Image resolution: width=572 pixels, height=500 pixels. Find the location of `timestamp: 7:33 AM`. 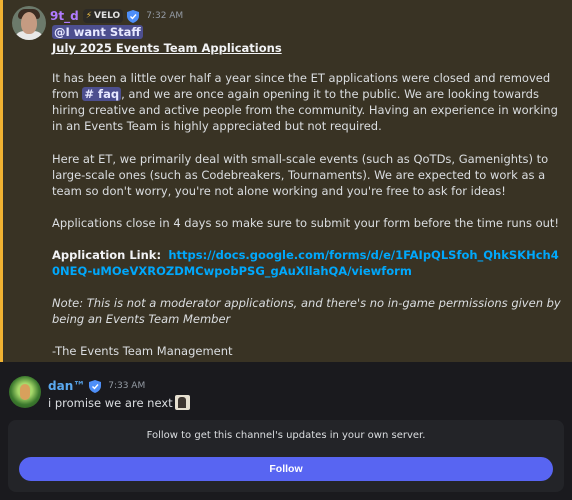

timestamp: 7:33 AM is located at coordinates (127, 386).